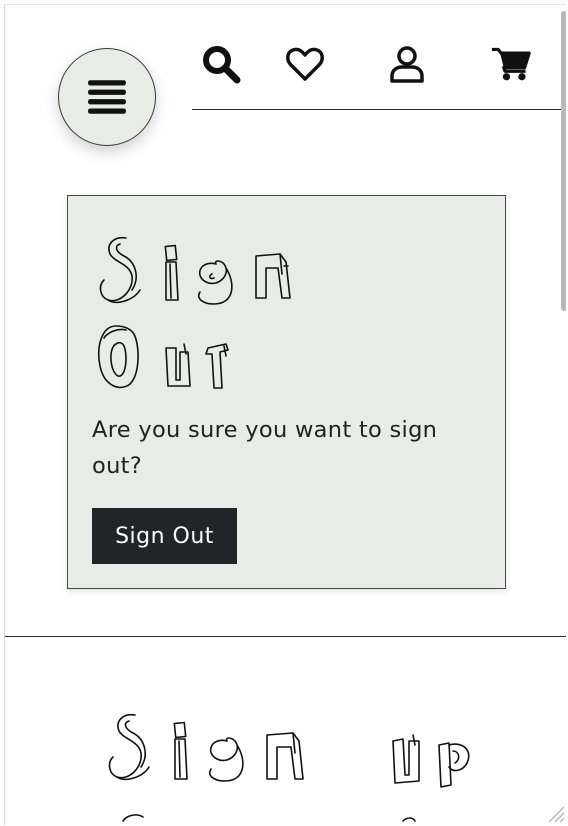 The width and height of the screenshot is (568, 826). I want to click on top-nav, so click(379, 57).